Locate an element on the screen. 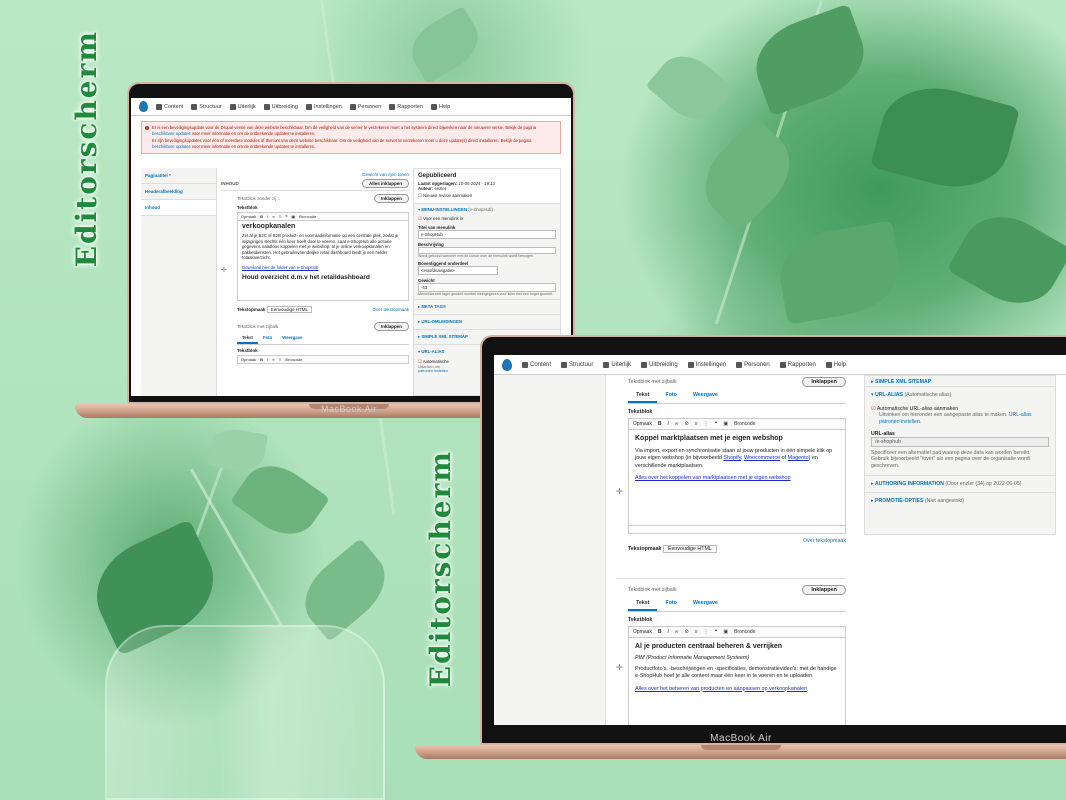 The width and height of the screenshot is (1066, 800). meta-tags-section: ▸ META TAGS is located at coordinates (487, 306).